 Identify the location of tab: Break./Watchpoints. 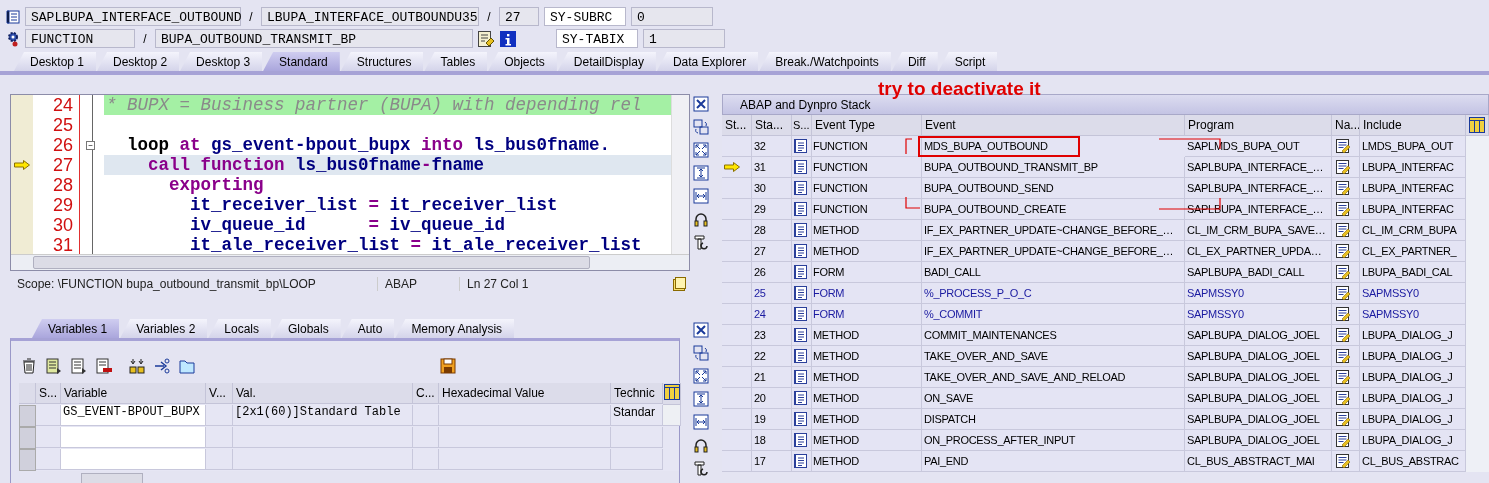
(825, 61).